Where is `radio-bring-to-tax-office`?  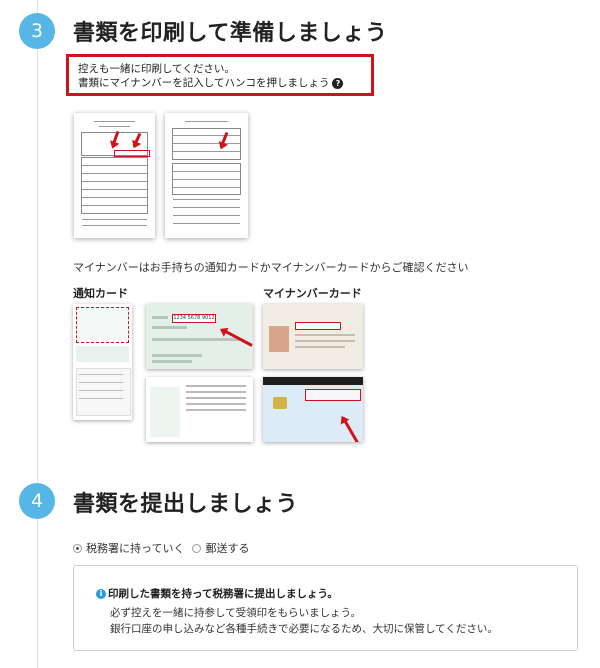
radio-bring-to-tax-office is located at coordinates (77, 548).